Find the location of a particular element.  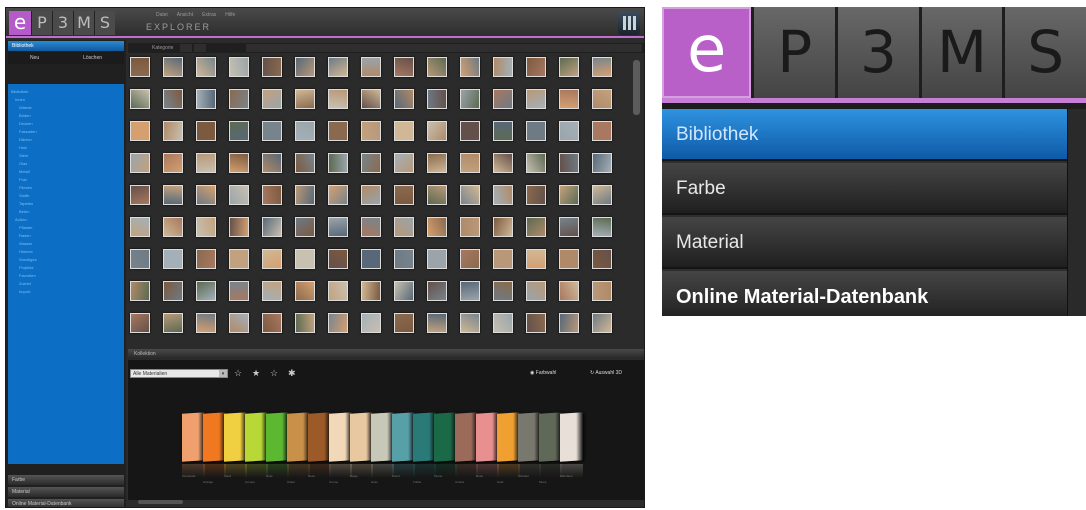

tree-item: Favoriten is located at coordinates (66, 276).